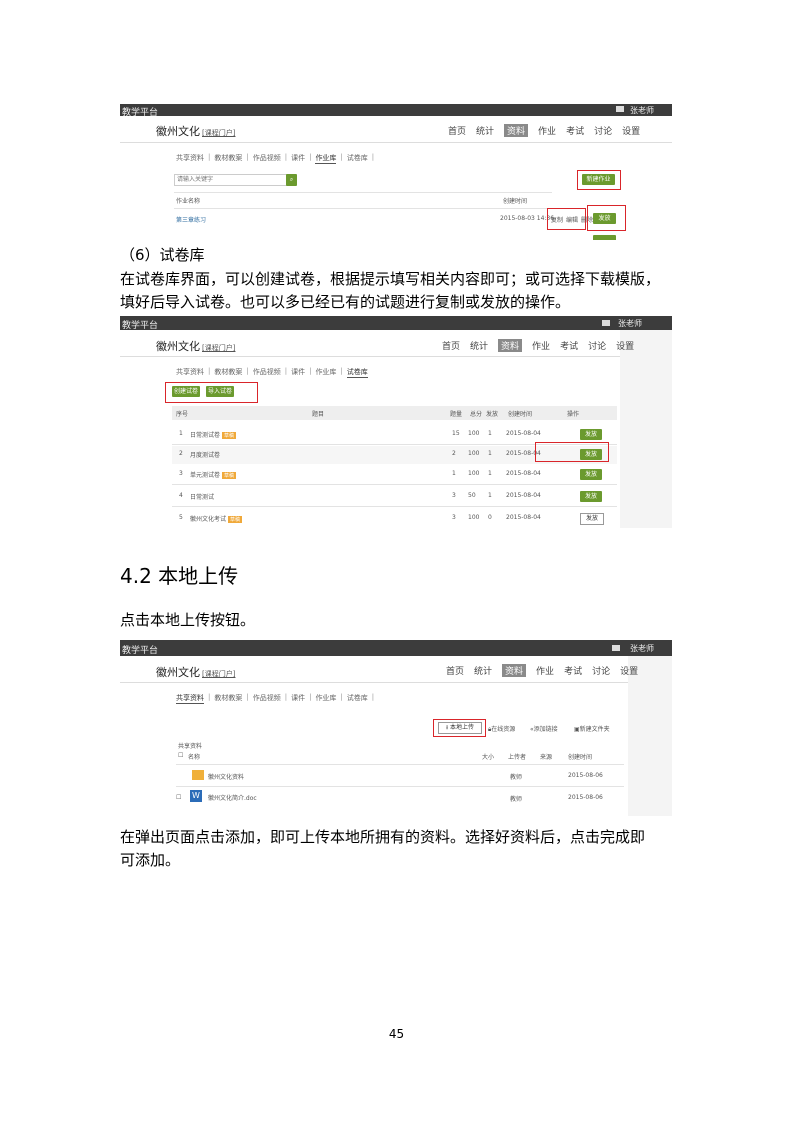  Describe the element at coordinates (400, 776) in the screenshot. I see `list-item: 徽州文化资料 教师 2015-08-06` at that location.